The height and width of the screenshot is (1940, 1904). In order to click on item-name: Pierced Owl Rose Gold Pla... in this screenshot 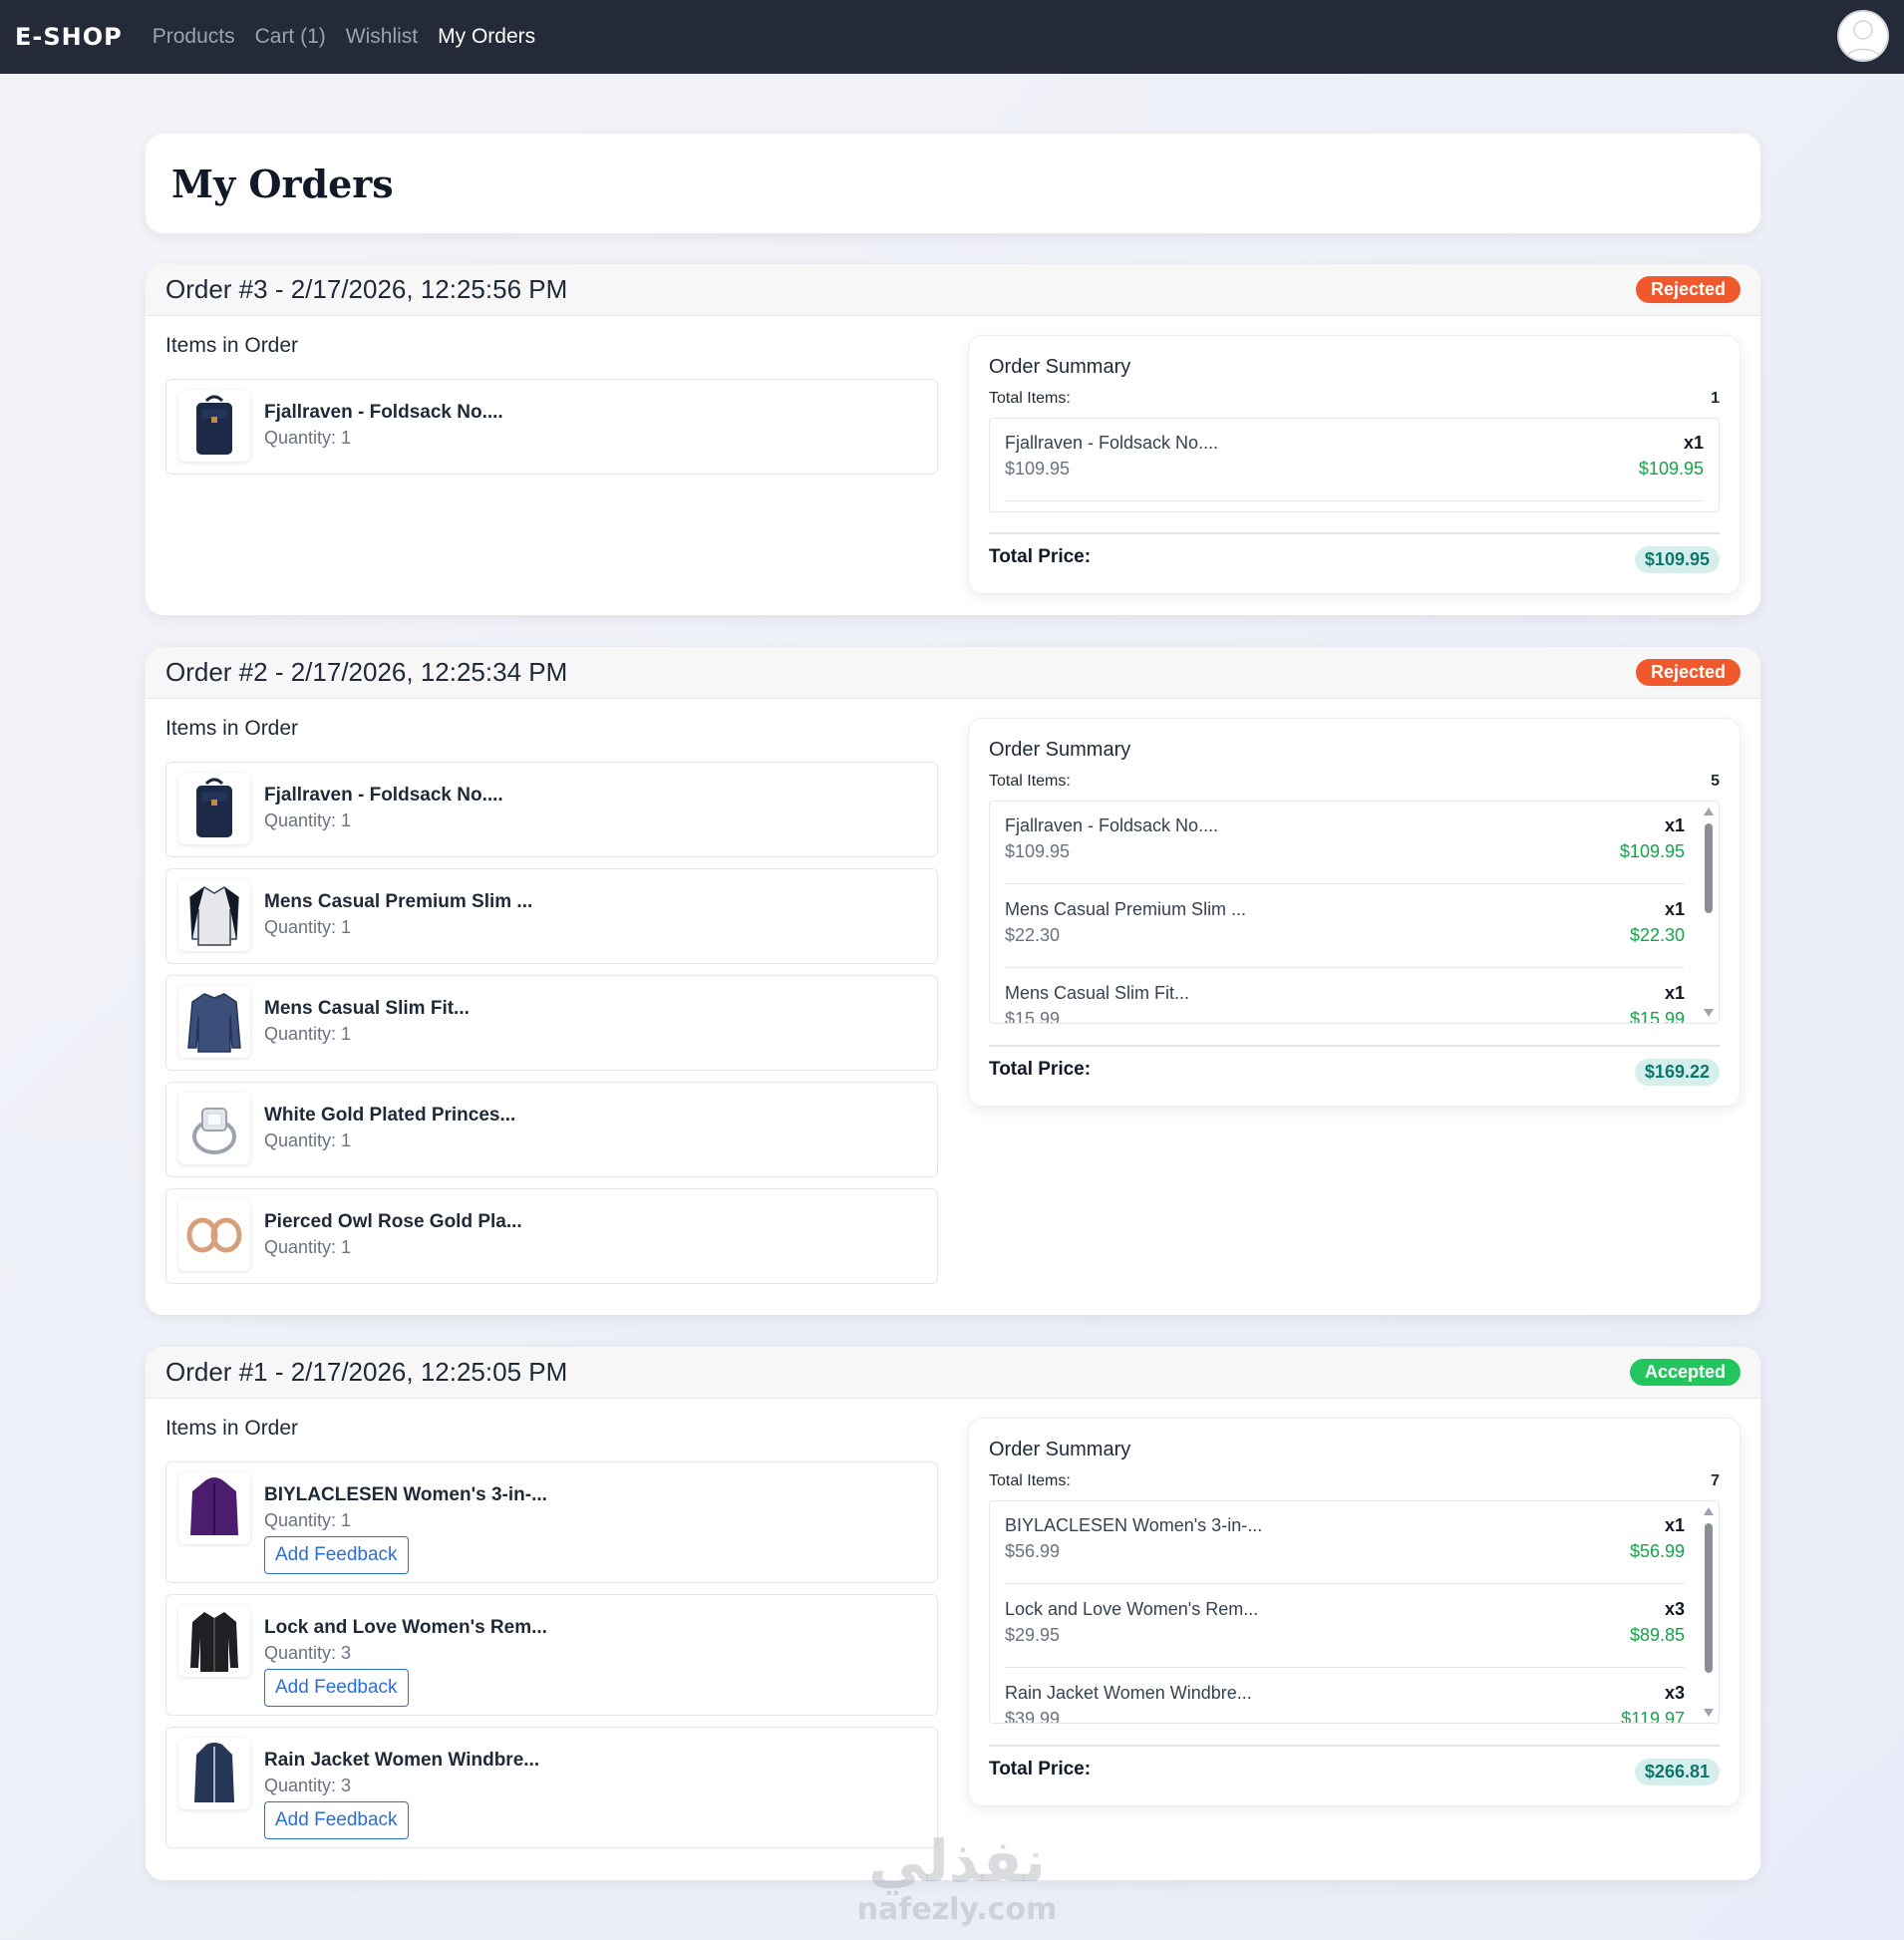, I will do `click(393, 1221)`.